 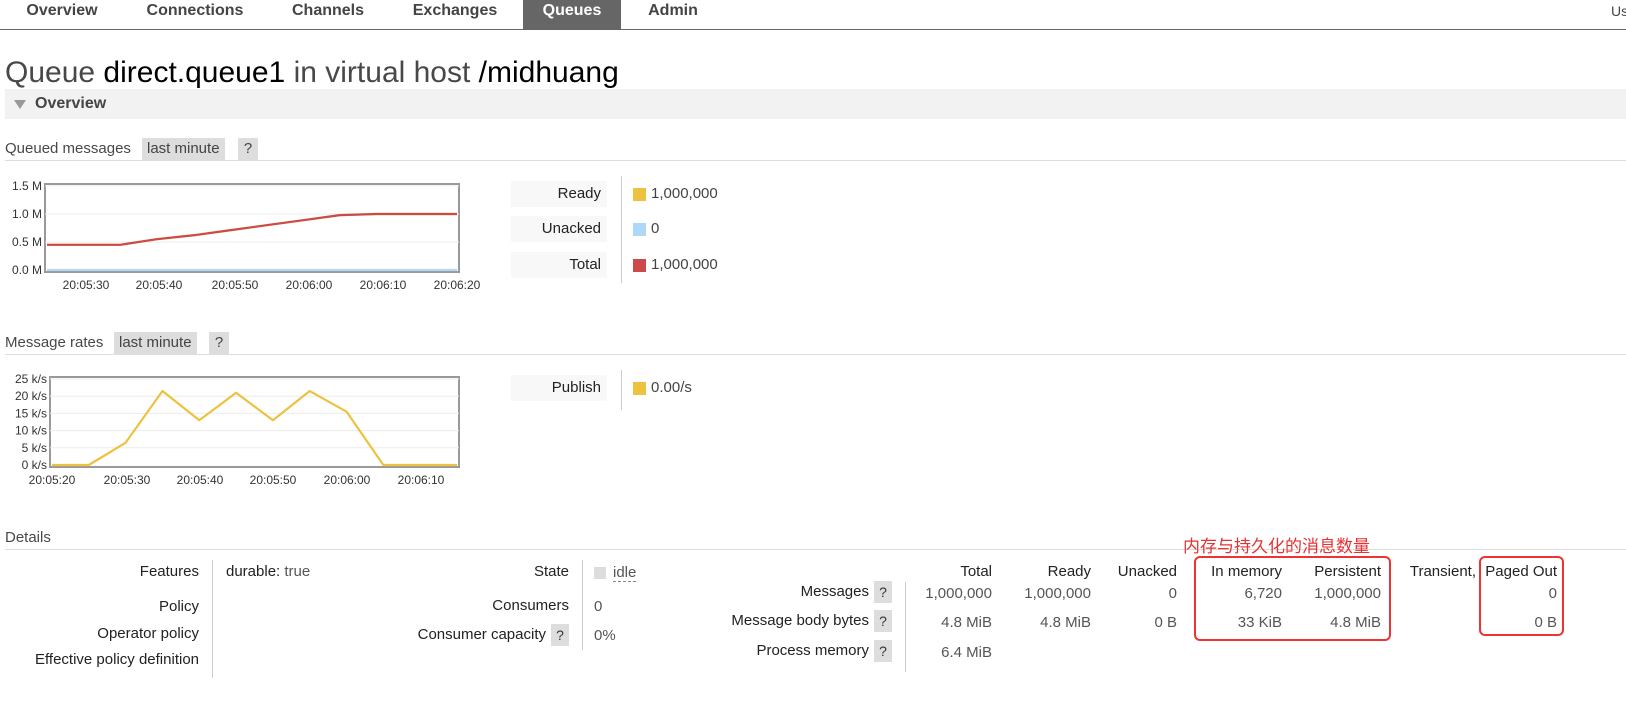 What do you see at coordinates (673, 15) in the screenshot?
I see `tab-admin: Admin` at bounding box center [673, 15].